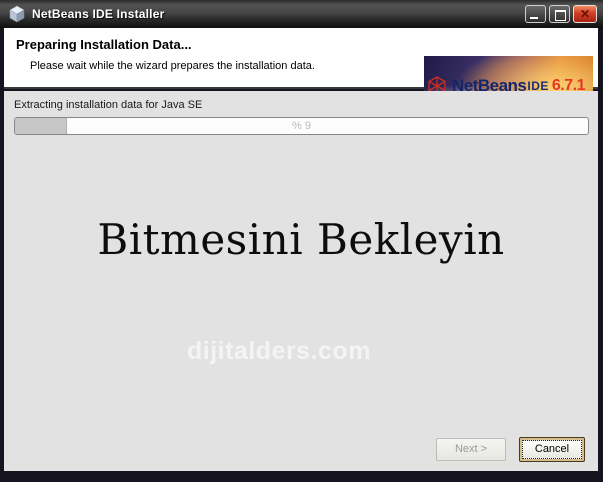  I want to click on netbeans-cube-icon, so click(17, 14).